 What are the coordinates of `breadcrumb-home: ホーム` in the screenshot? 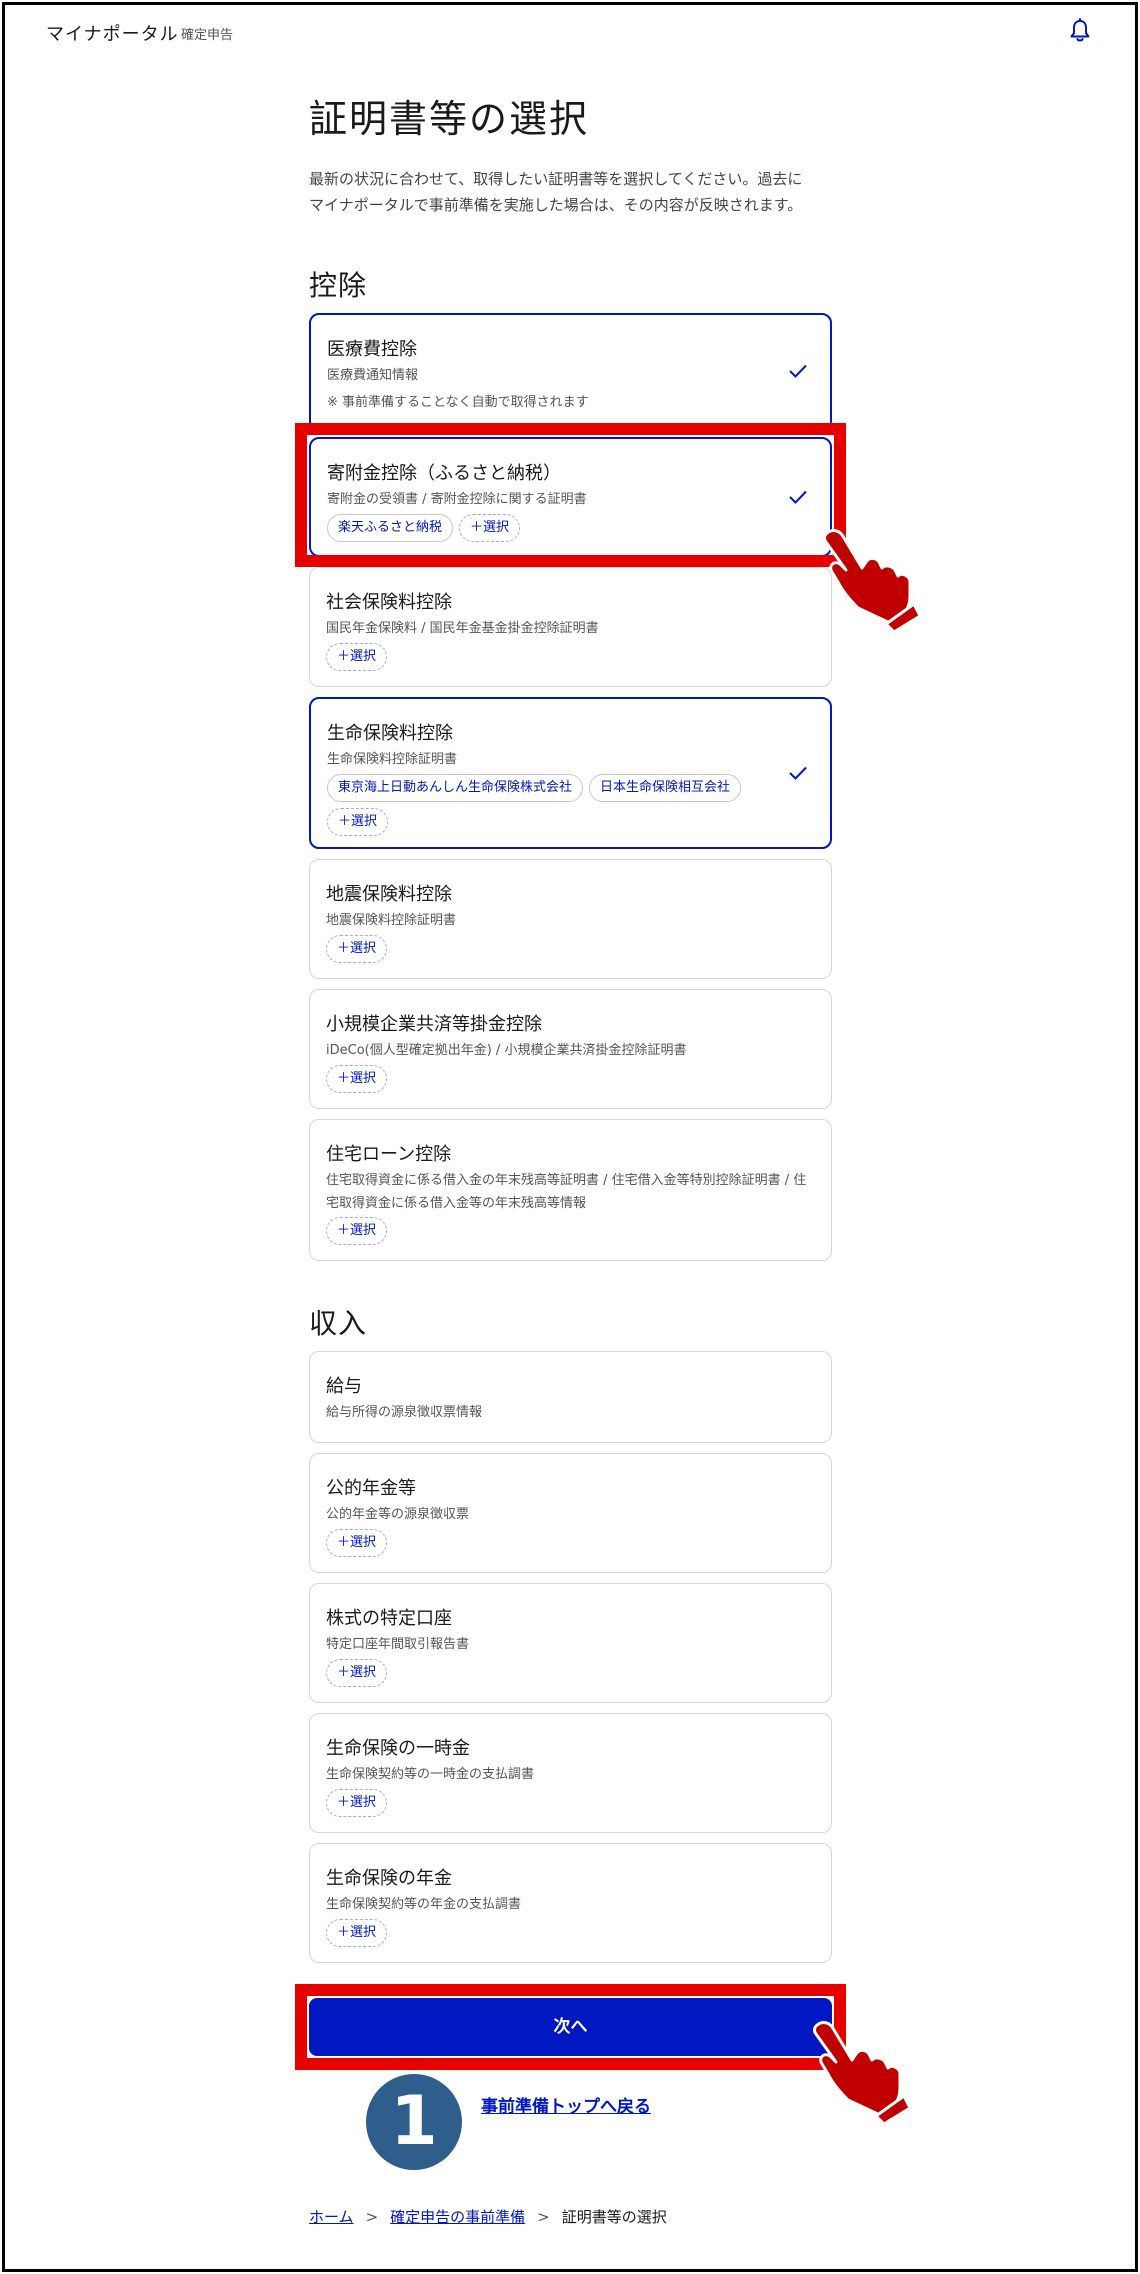 It's located at (331, 2216).